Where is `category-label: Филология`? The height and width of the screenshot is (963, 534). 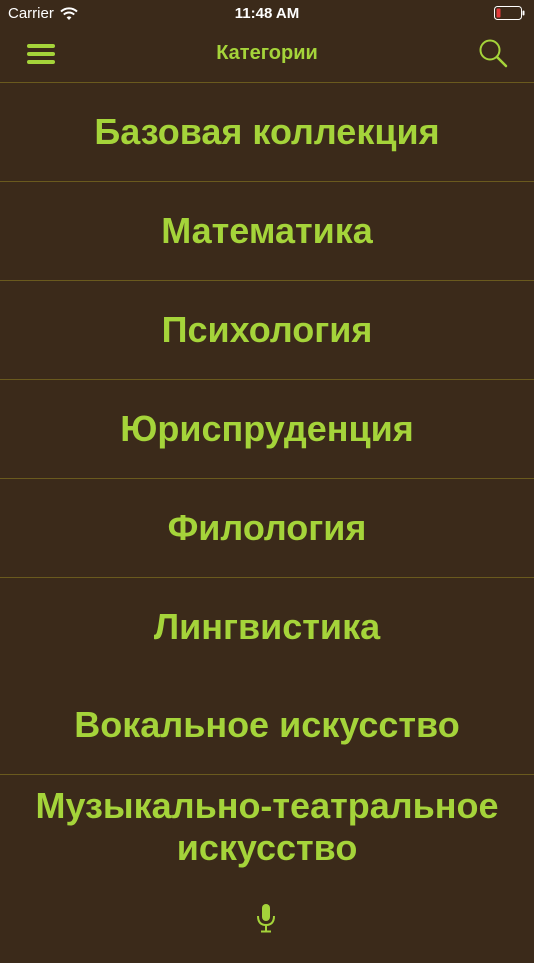
category-label: Филология is located at coordinates (267, 527).